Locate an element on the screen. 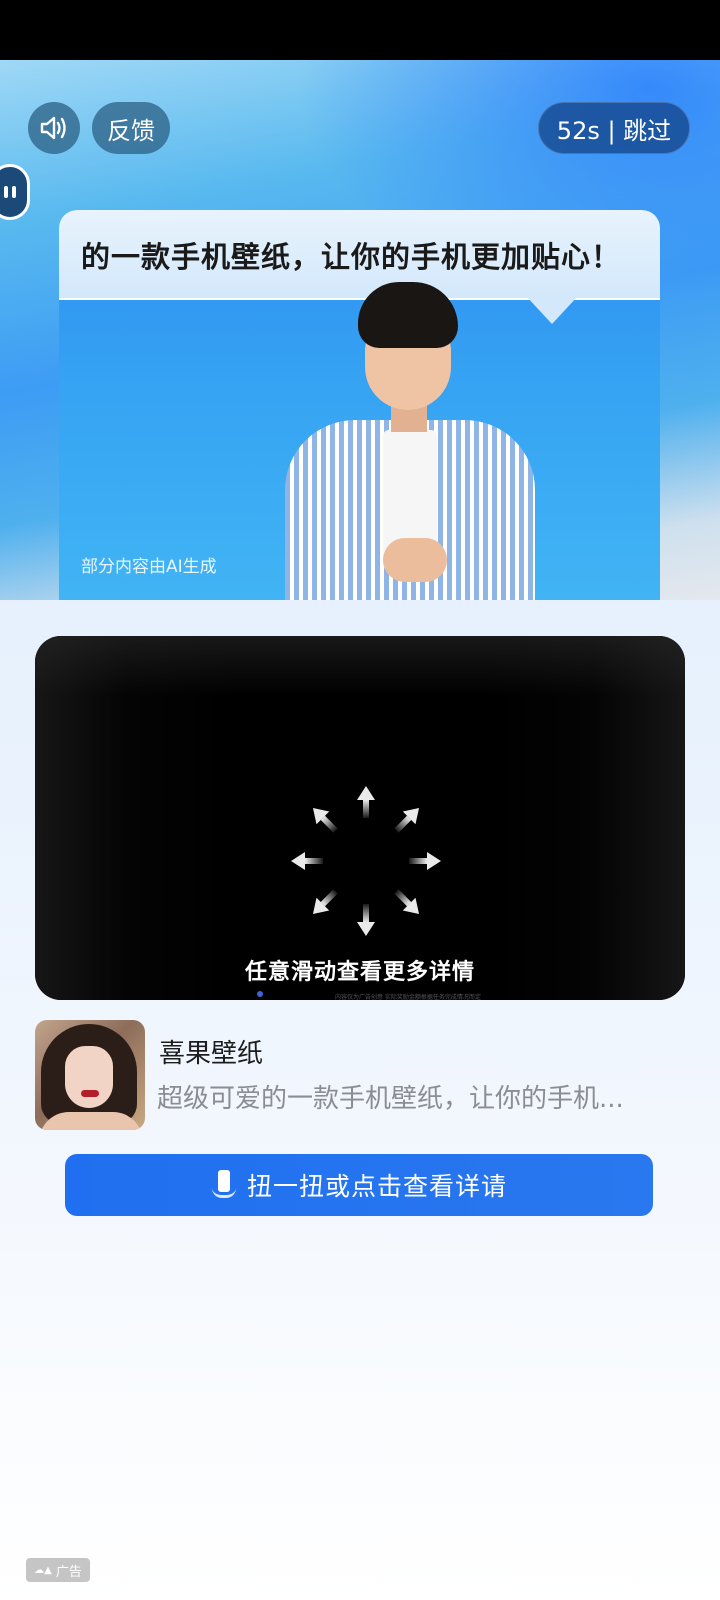 The height and width of the screenshot is (1600, 720). ai-generated-note: 部分内容由AI生成 is located at coordinates (149, 567).